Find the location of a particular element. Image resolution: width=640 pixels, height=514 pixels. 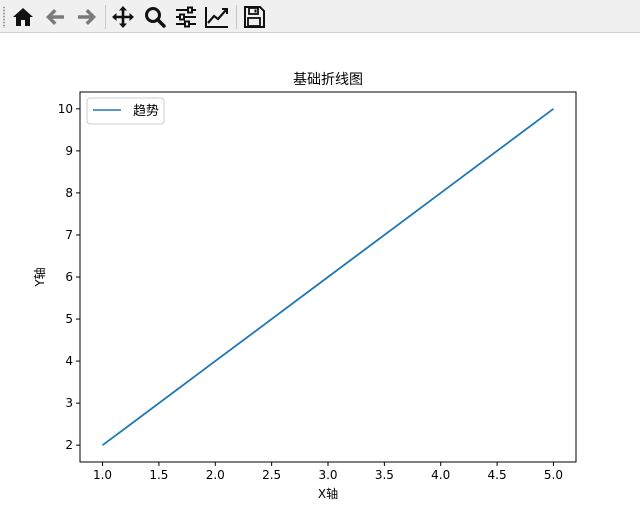

x-tick-label: 1.5 is located at coordinates (158, 475).